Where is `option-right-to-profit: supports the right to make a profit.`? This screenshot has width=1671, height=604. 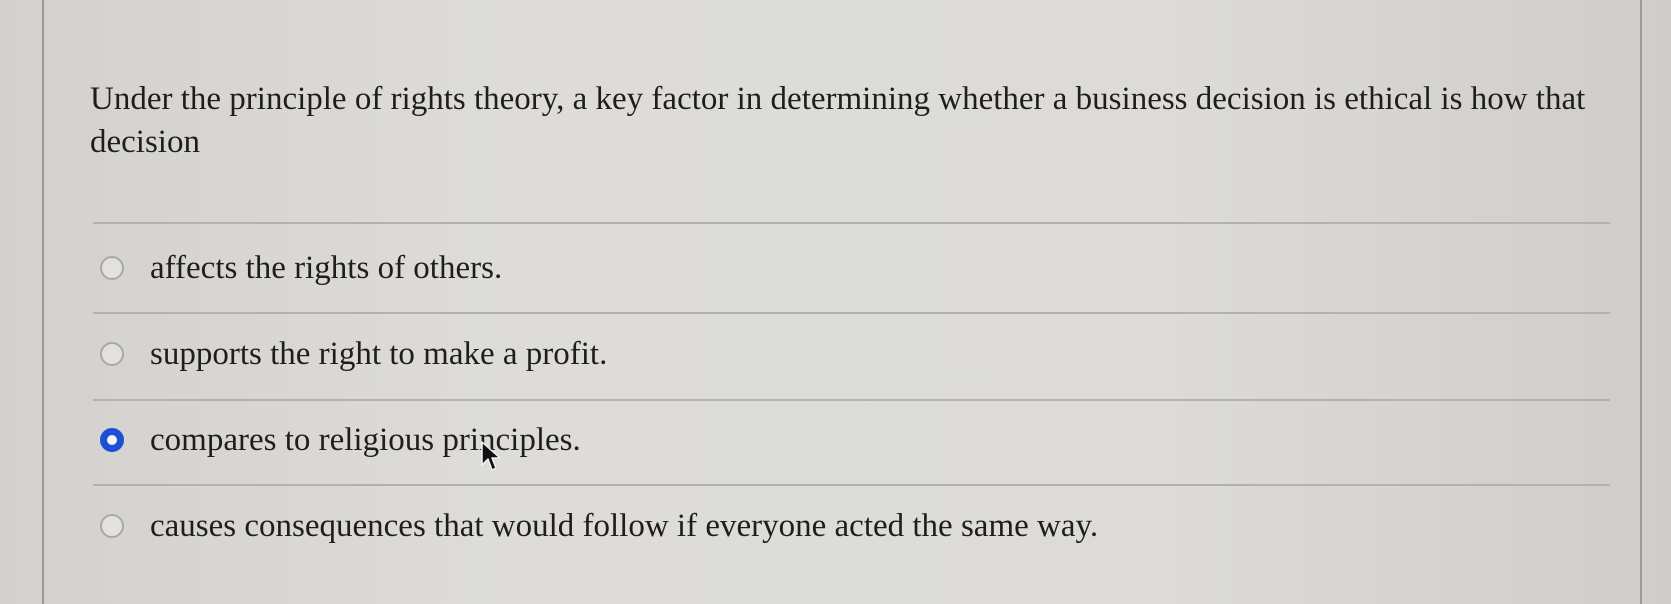
option-right-to-profit: supports the right to make a profit. is located at coordinates (353, 354).